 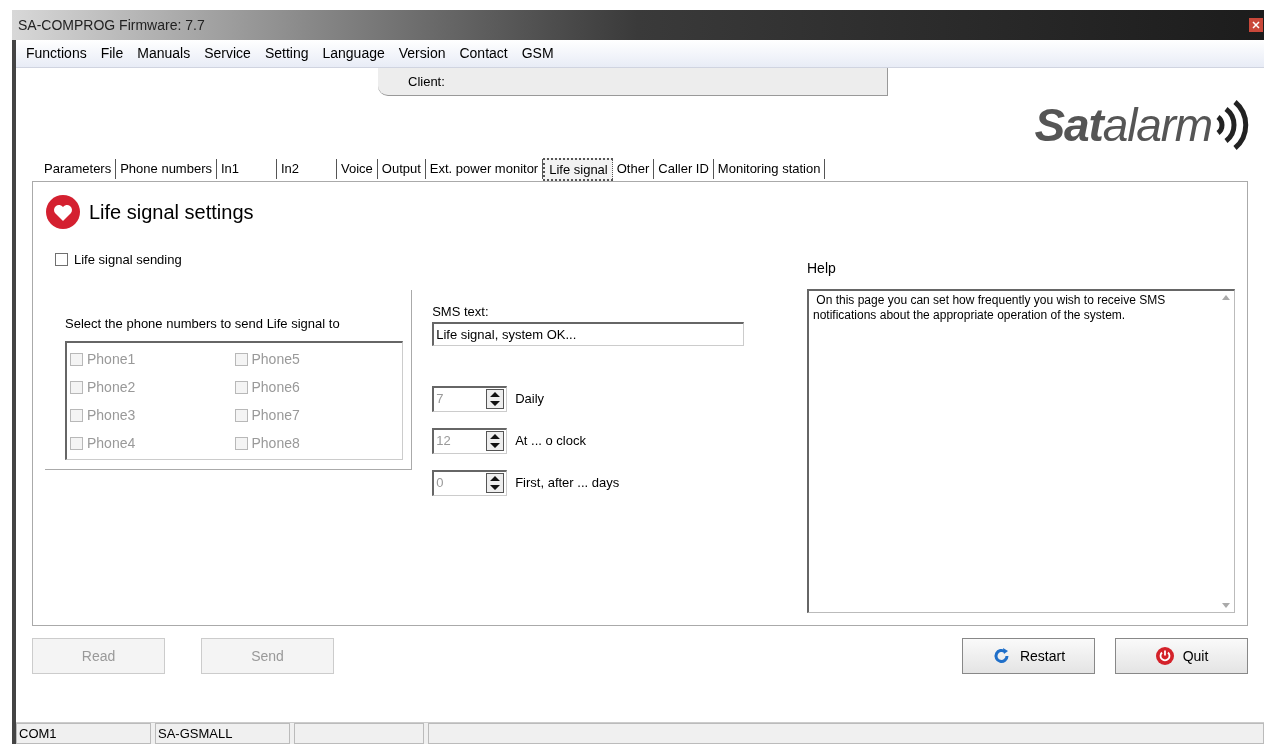 I want to click on menu-item: Version, so click(x=422, y=53).